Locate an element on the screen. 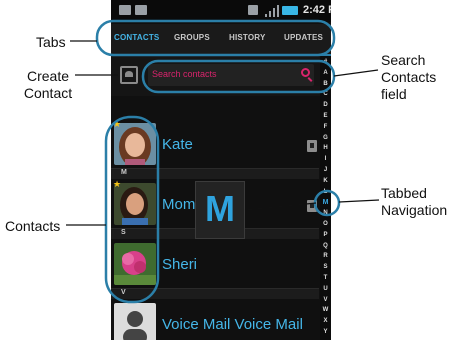 Image resolution: width=456 pixels, height=340 pixels. search-icon is located at coordinates (305, 72).